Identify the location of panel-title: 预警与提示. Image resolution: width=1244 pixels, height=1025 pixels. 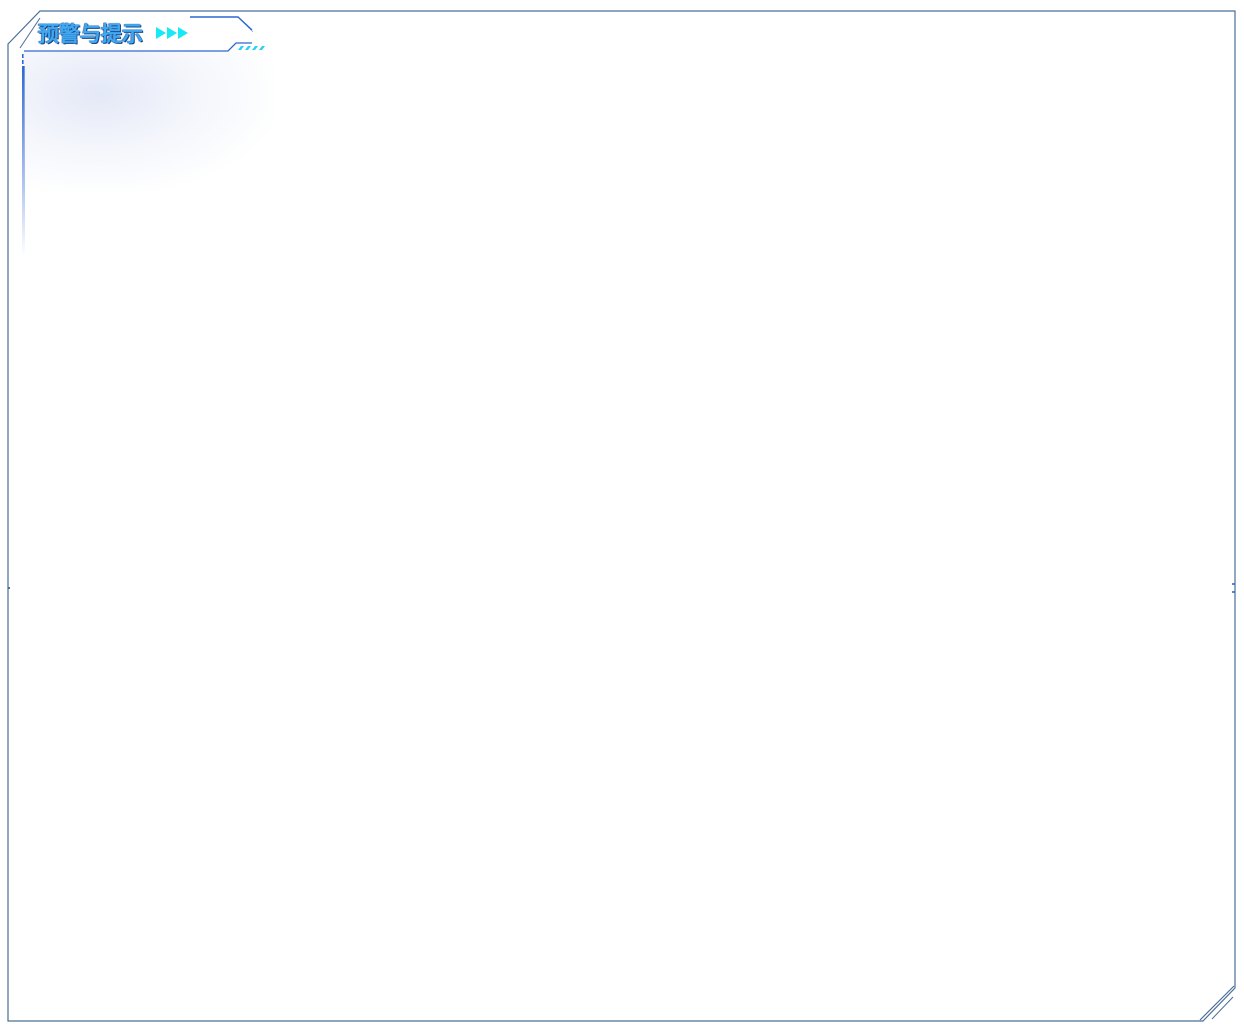
(90, 34).